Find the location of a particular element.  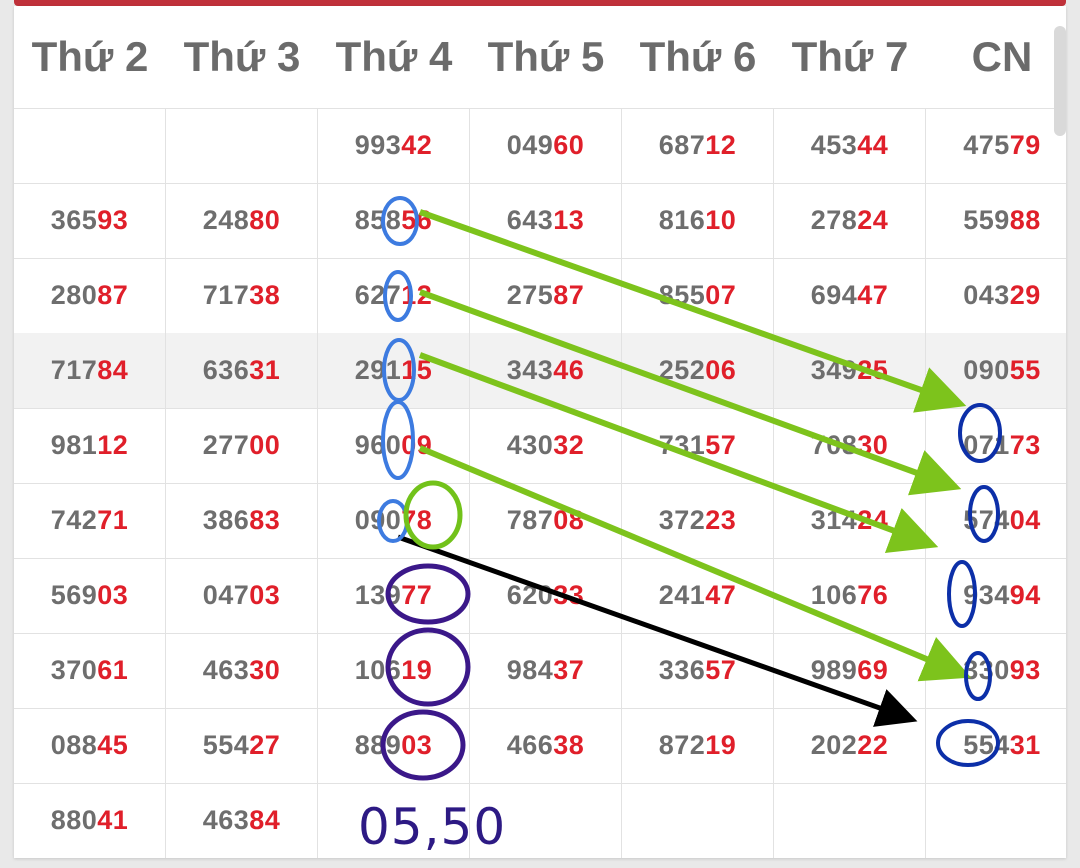

result-cell: 372 23 is located at coordinates (698, 520).